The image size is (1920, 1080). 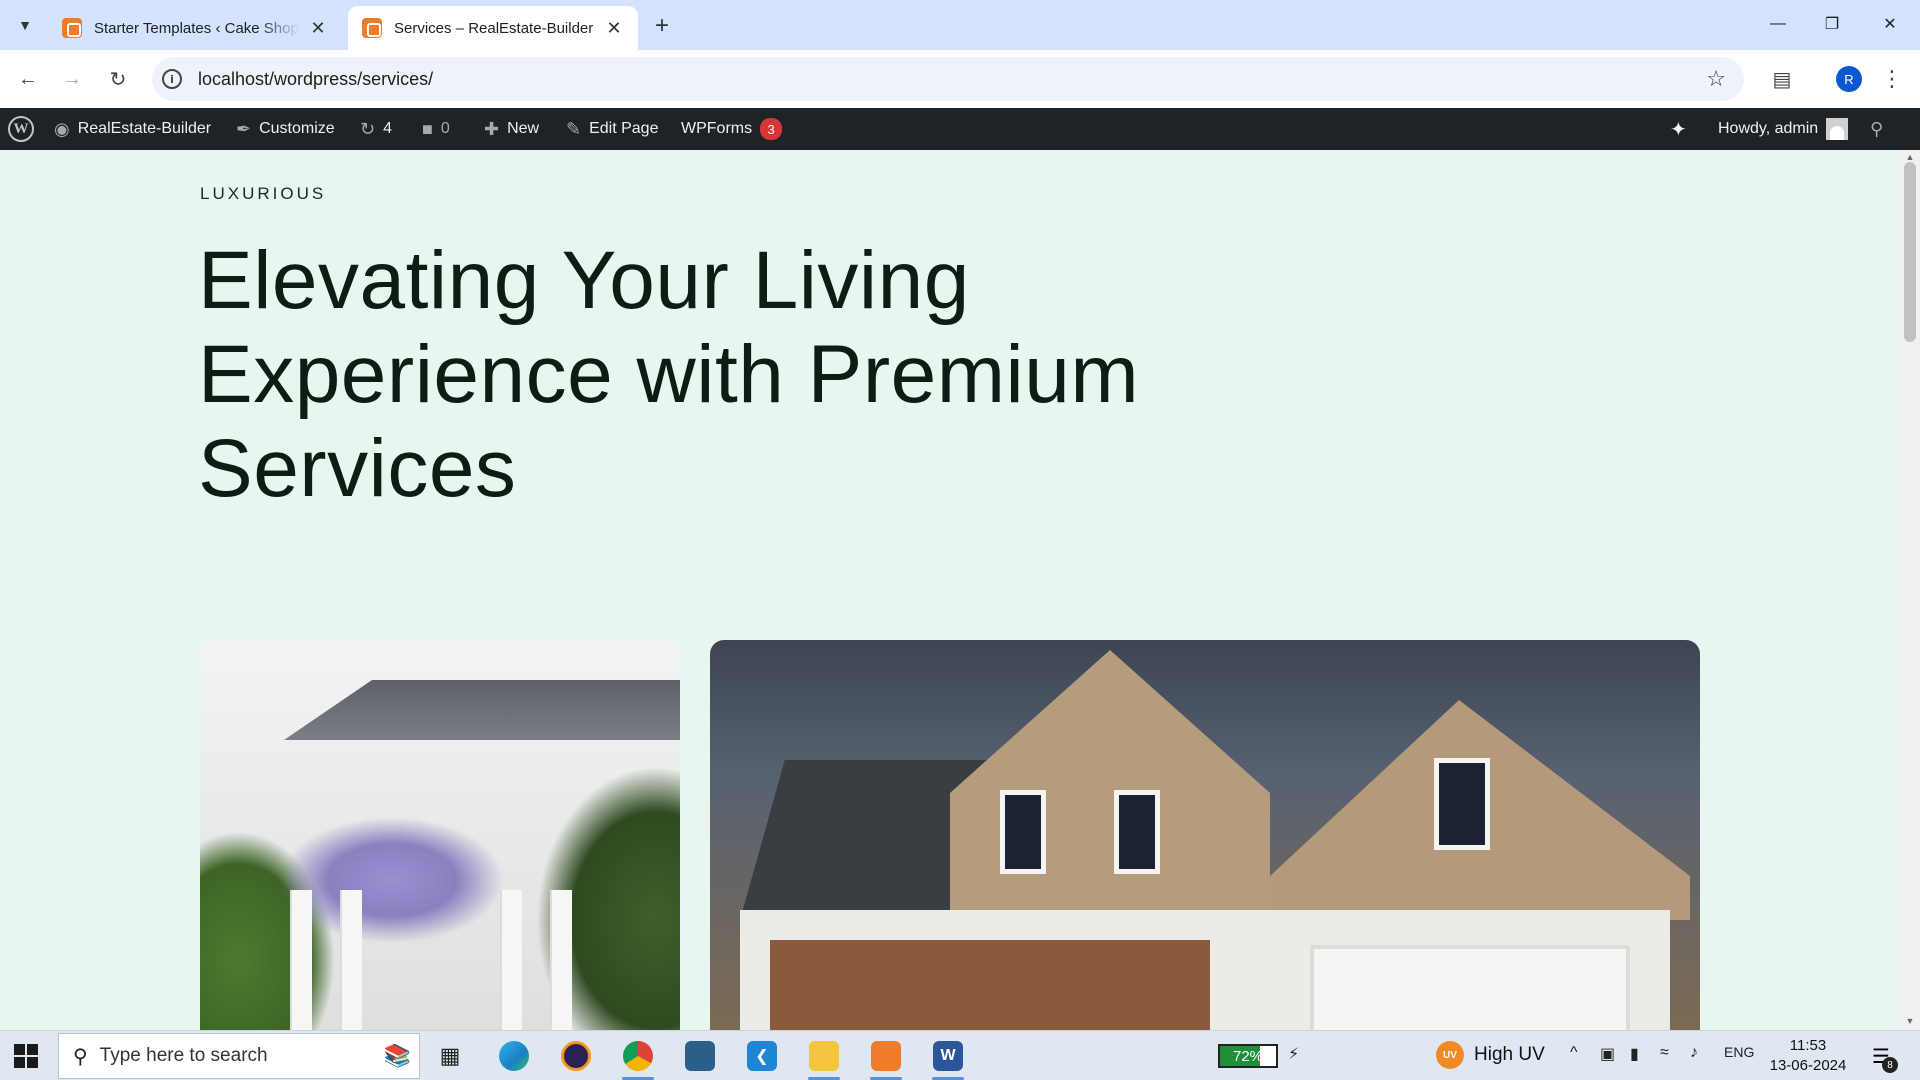 I want to click on new-tab-button: +, so click(x=662, y=26).